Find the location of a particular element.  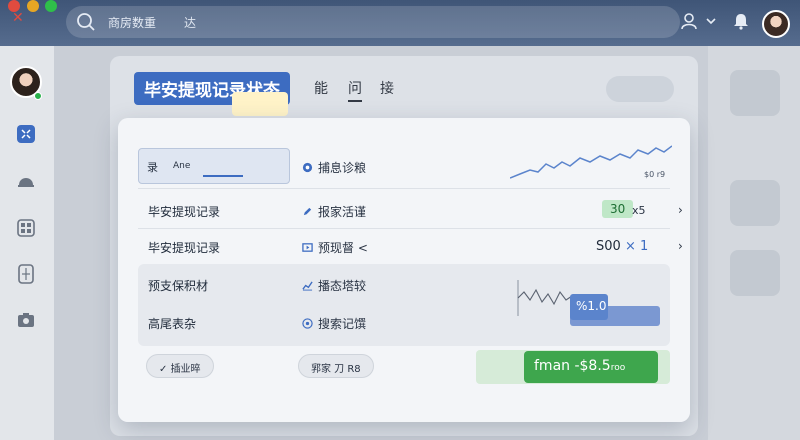

amount-multiplier: × 1 is located at coordinates (636, 246).